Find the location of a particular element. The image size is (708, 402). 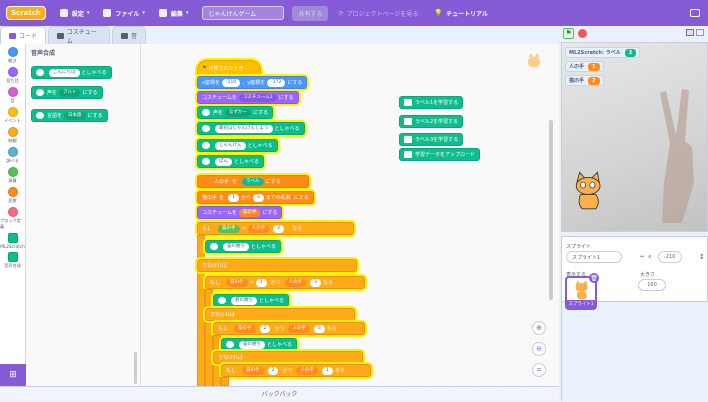

set-cpu-hand-block: 猫の手を 1 から 3 までの乱数 にする is located at coordinates (255, 197).